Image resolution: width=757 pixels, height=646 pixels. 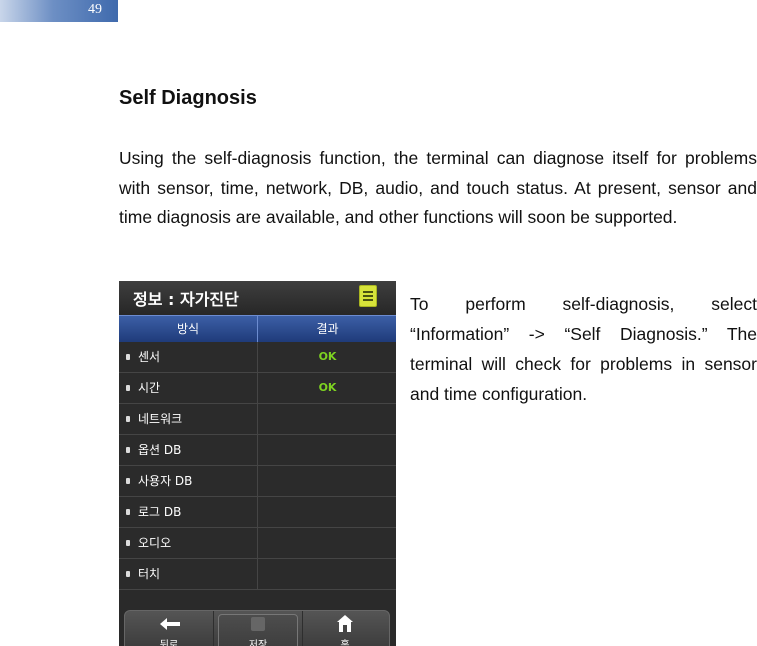 I want to click on item-label: 옵션 DB, so click(x=160, y=450).